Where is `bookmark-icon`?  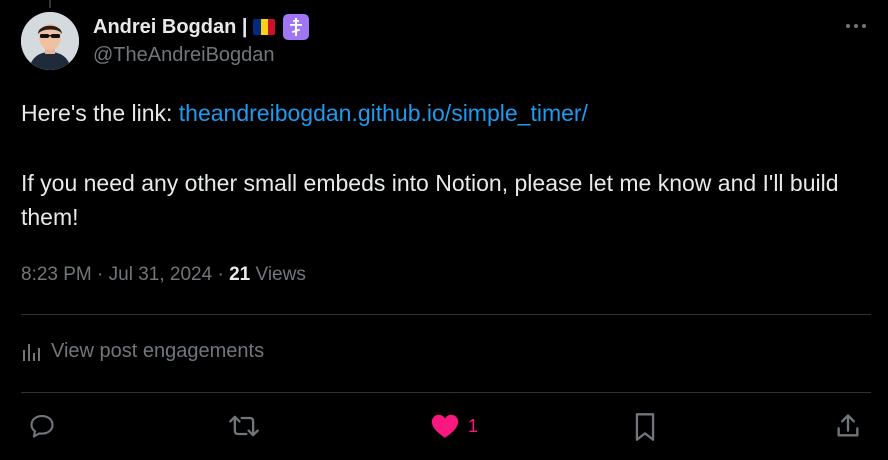 bookmark-icon is located at coordinates (645, 427).